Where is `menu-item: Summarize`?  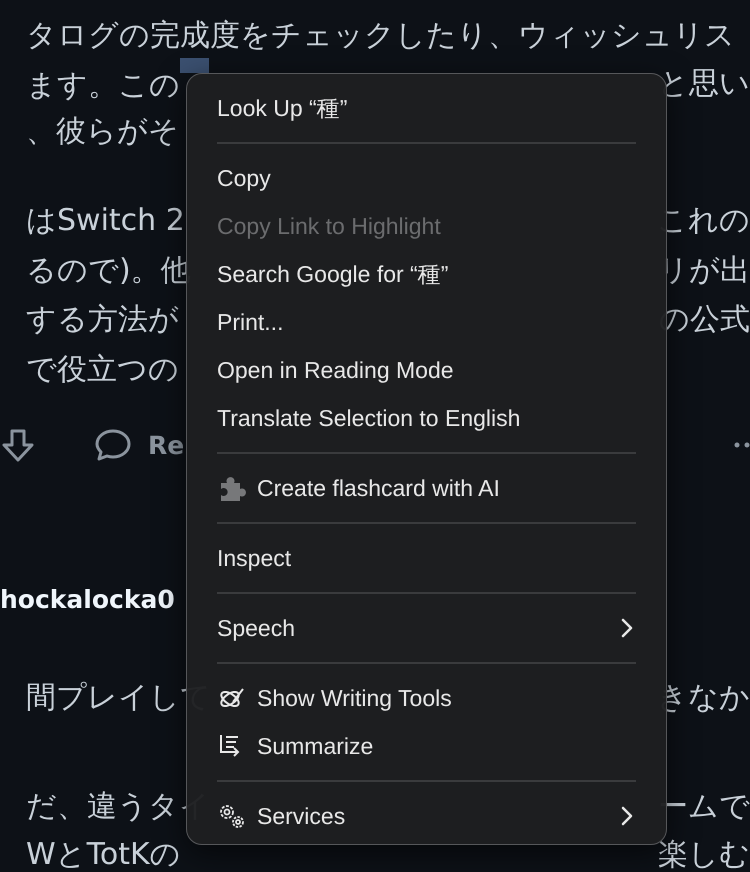 menu-item: Summarize is located at coordinates (426, 746).